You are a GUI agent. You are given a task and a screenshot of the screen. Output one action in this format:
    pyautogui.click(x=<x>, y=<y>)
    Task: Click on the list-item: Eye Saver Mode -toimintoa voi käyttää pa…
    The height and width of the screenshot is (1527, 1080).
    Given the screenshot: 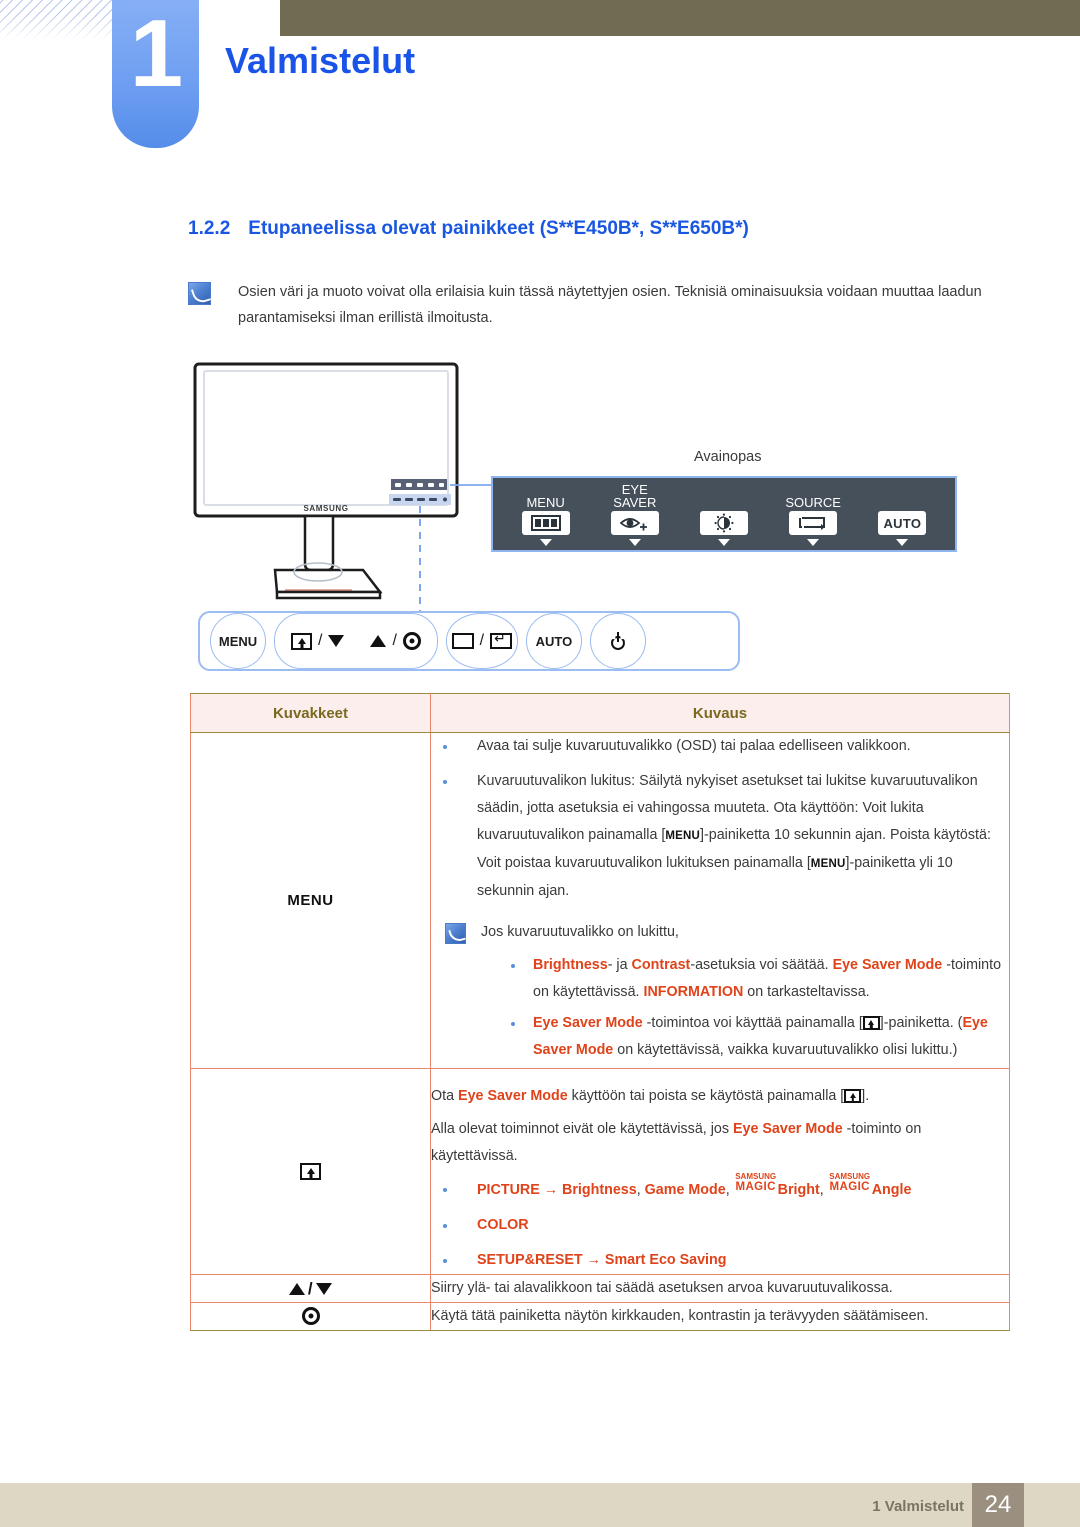 What is the action you would take?
    pyautogui.click(x=745, y=1037)
    